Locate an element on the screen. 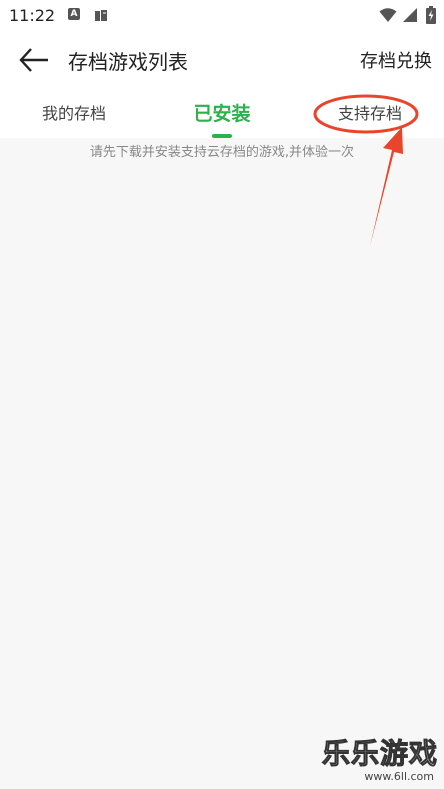  active-tab-indicator is located at coordinates (222, 136).